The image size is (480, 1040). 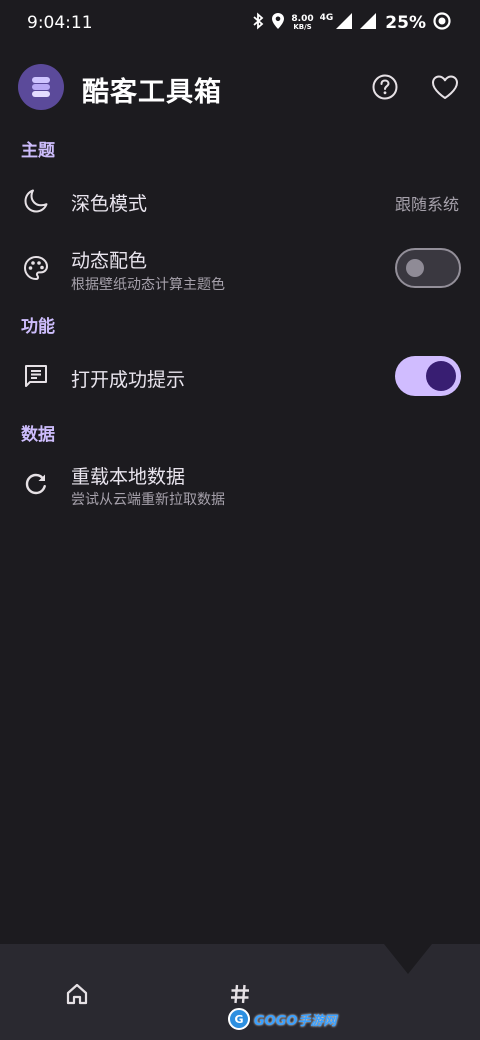 I want to click on battery-saver-icon, so click(x=442, y=23).